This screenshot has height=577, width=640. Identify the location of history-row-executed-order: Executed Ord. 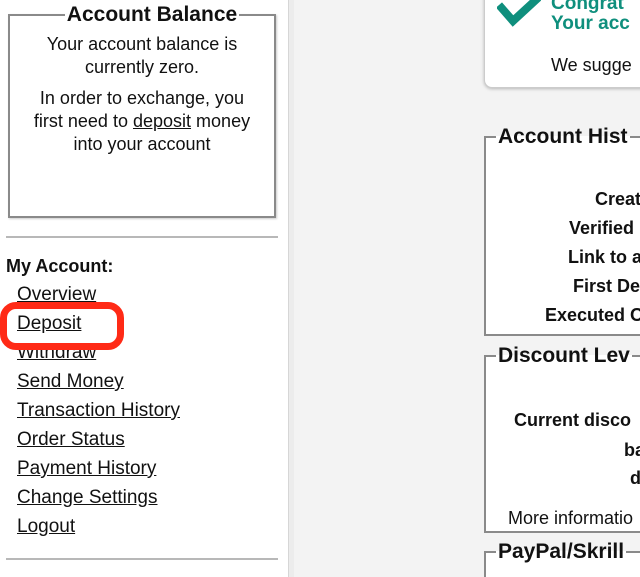
(592, 315).